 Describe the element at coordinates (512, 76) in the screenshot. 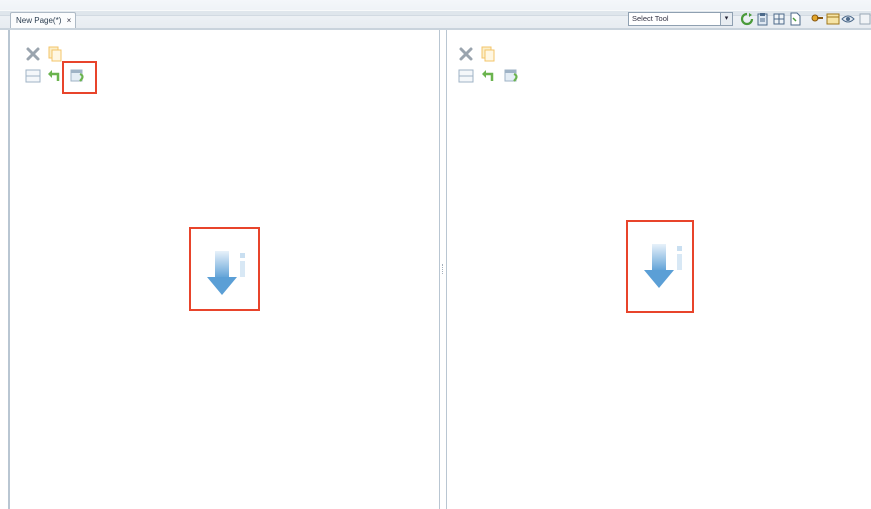

I see `restore-layout-icon` at that location.